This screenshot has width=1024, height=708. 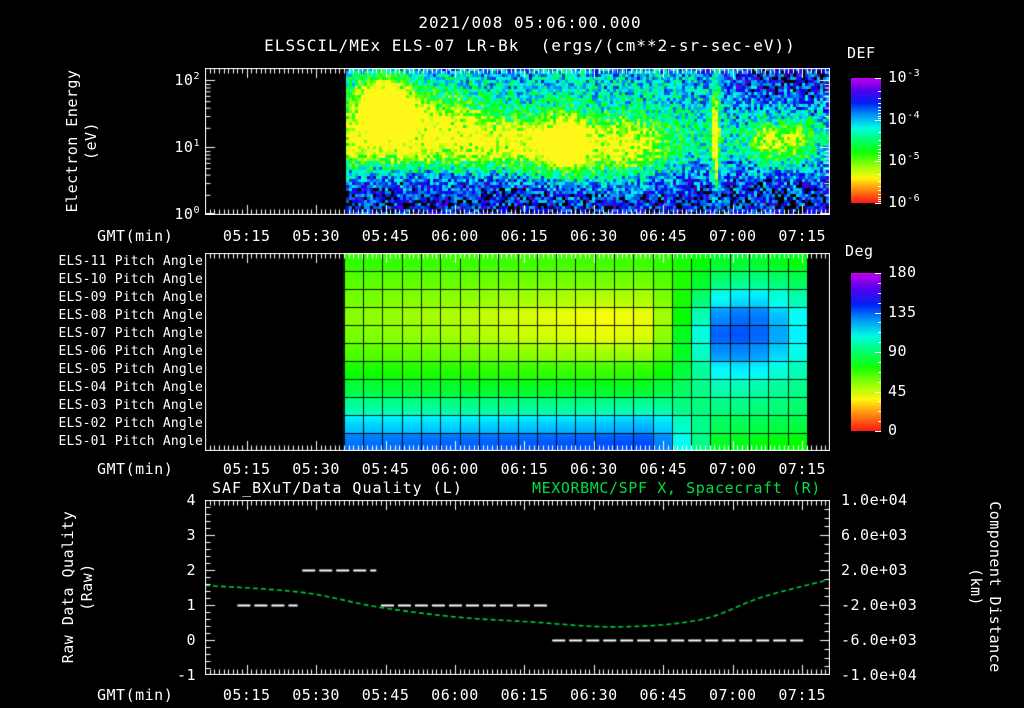 What do you see at coordinates (732, 695) in the screenshot?
I see `x-tick-label-0700-row2: 07:00` at bounding box center [732, 695].